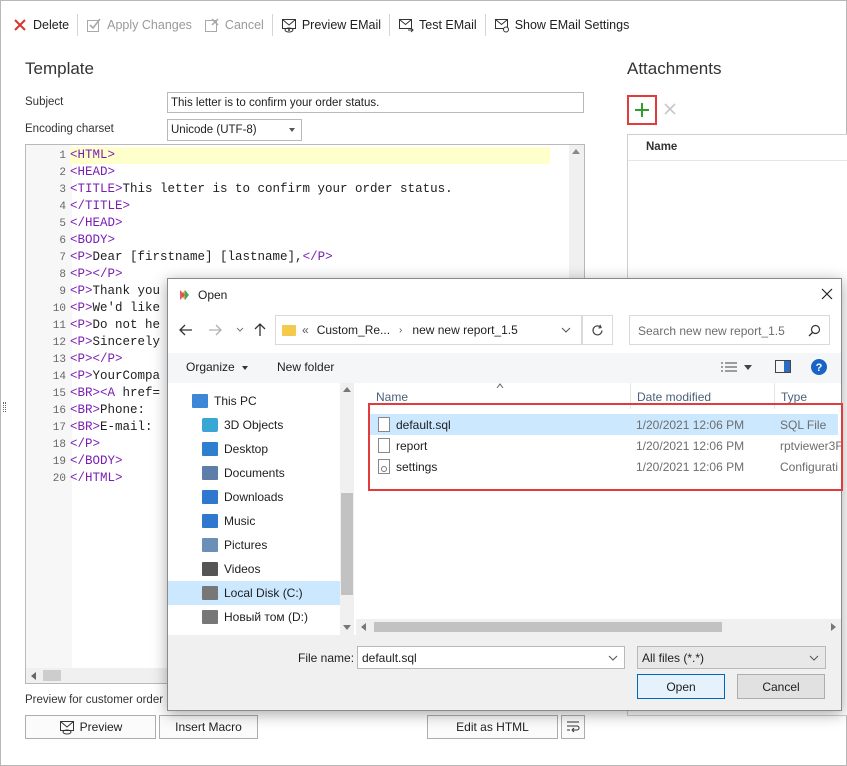  What do you see at coordinates (347, 544) in the screenshot?
I see `nav-scroll-thumb` at bounding box center [347, 544].